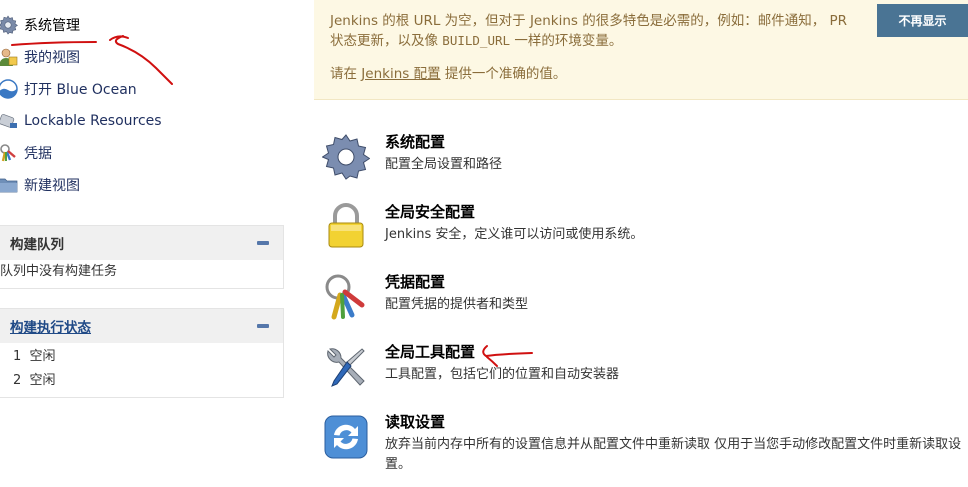 The width and height of the screenshot is (968, 487). I want to click on executor-number: 2, so click(17, 380).